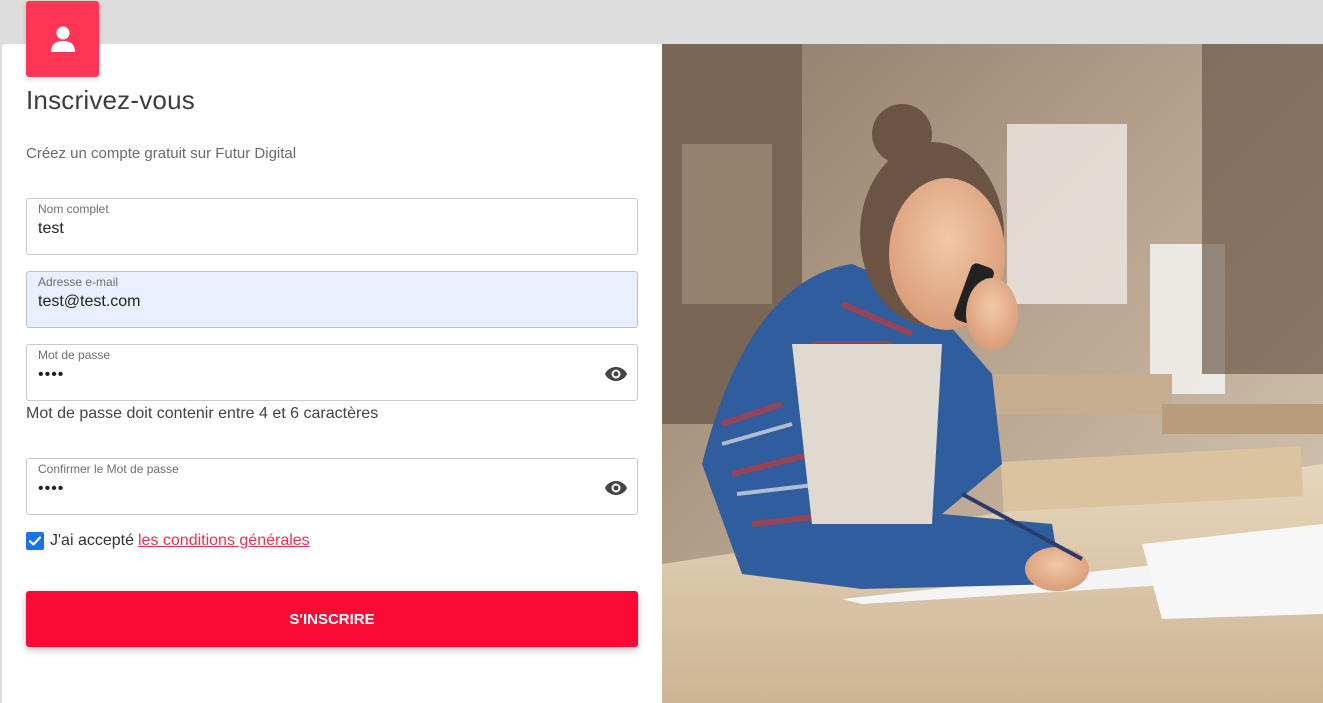 The width and height of the screenshot is (1323, 703). I want to click on email-field: Adresse e-mail, so click(332, 299).